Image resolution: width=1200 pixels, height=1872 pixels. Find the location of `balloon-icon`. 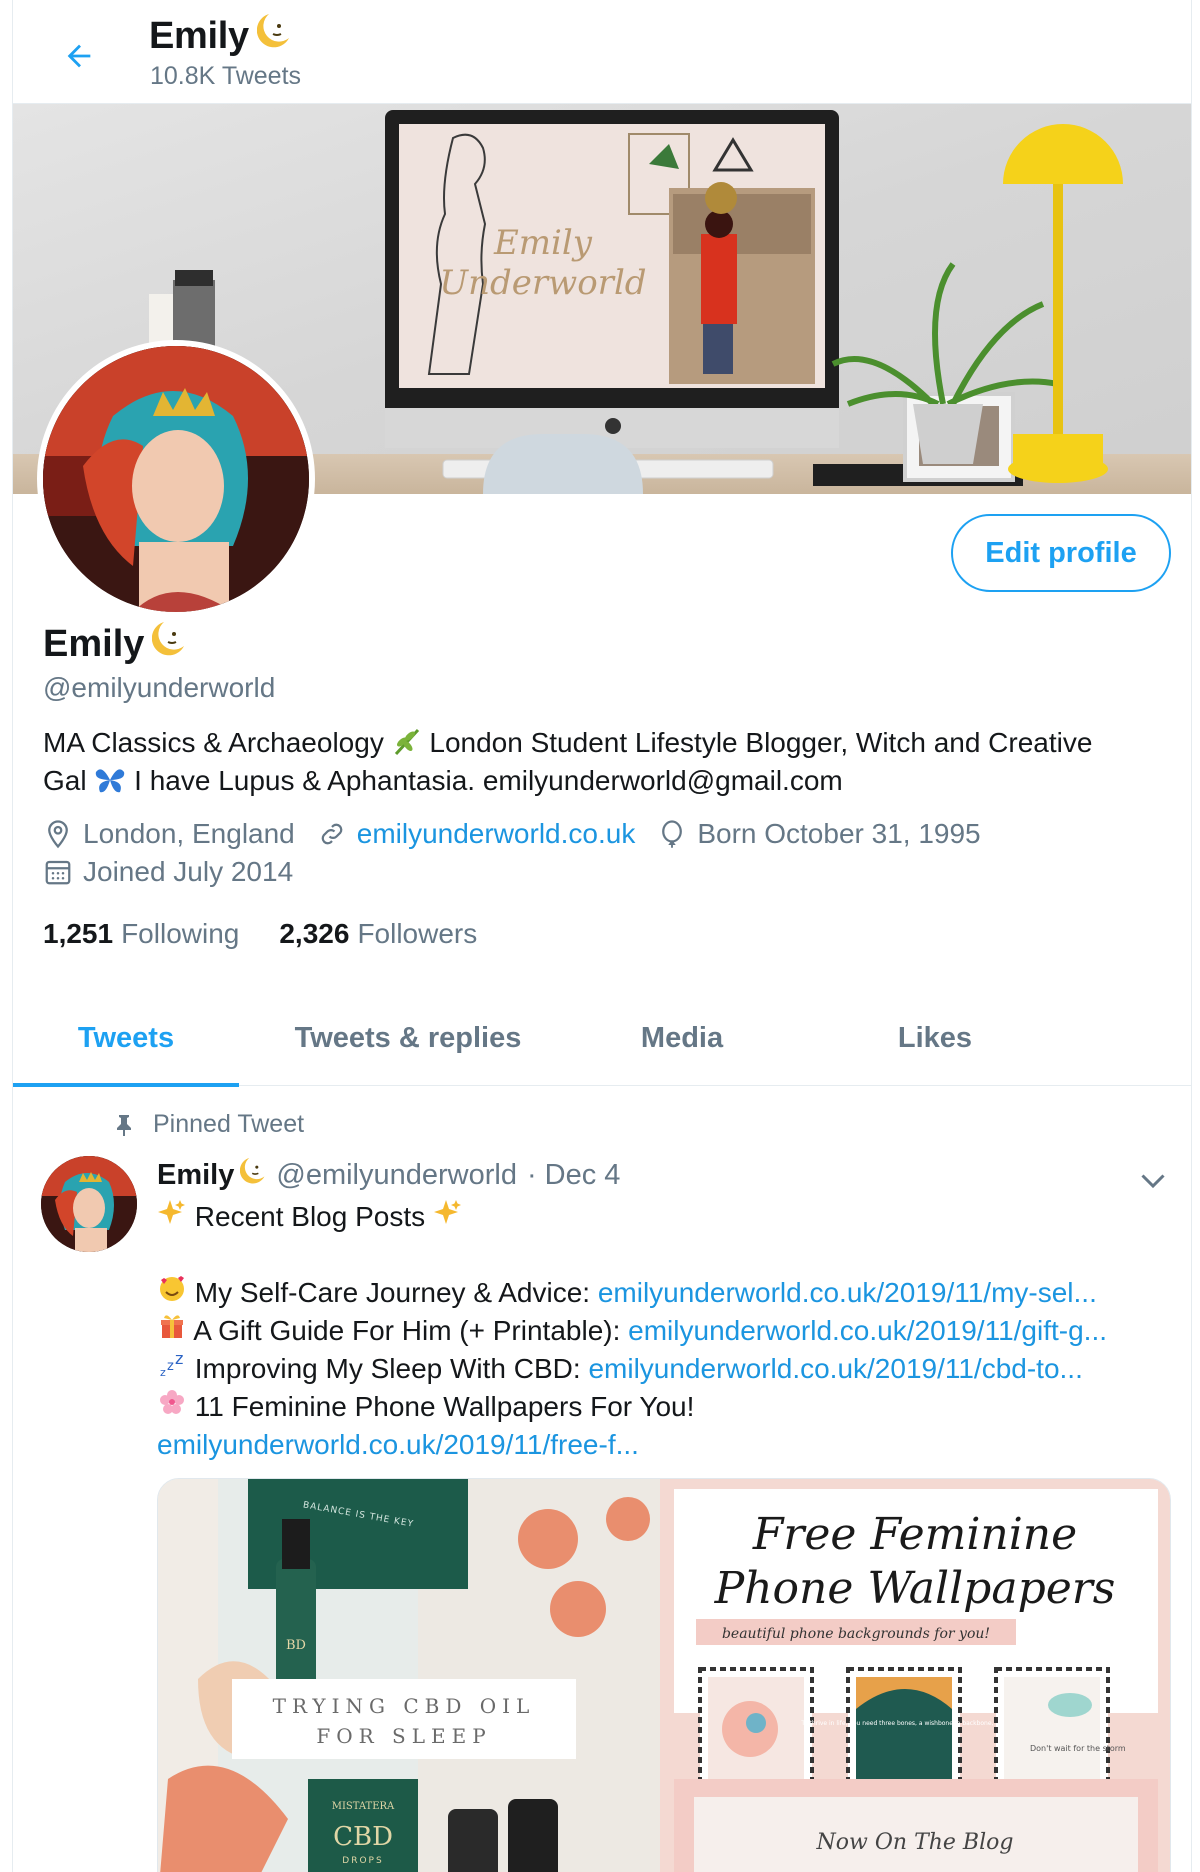

balloon-icon is located at coordinates (672, 834).